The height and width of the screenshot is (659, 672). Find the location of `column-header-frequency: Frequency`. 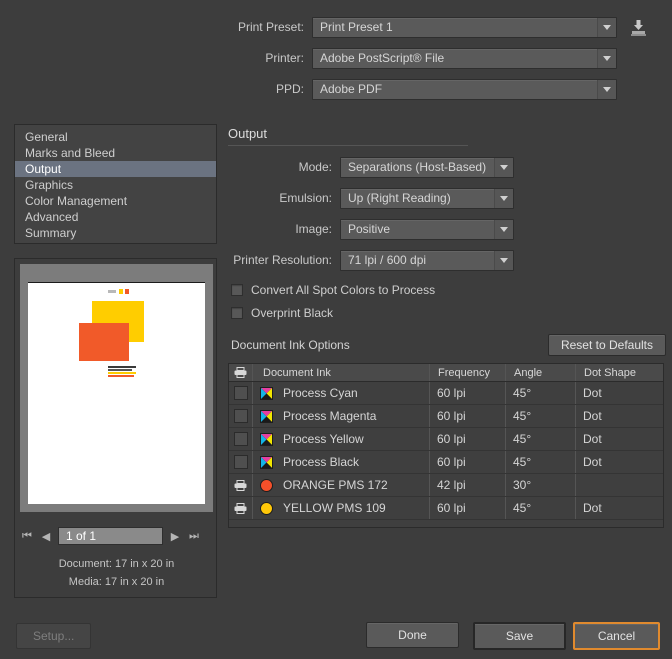

column-header-frequency: Frequency is located at coordinates (467, 372).